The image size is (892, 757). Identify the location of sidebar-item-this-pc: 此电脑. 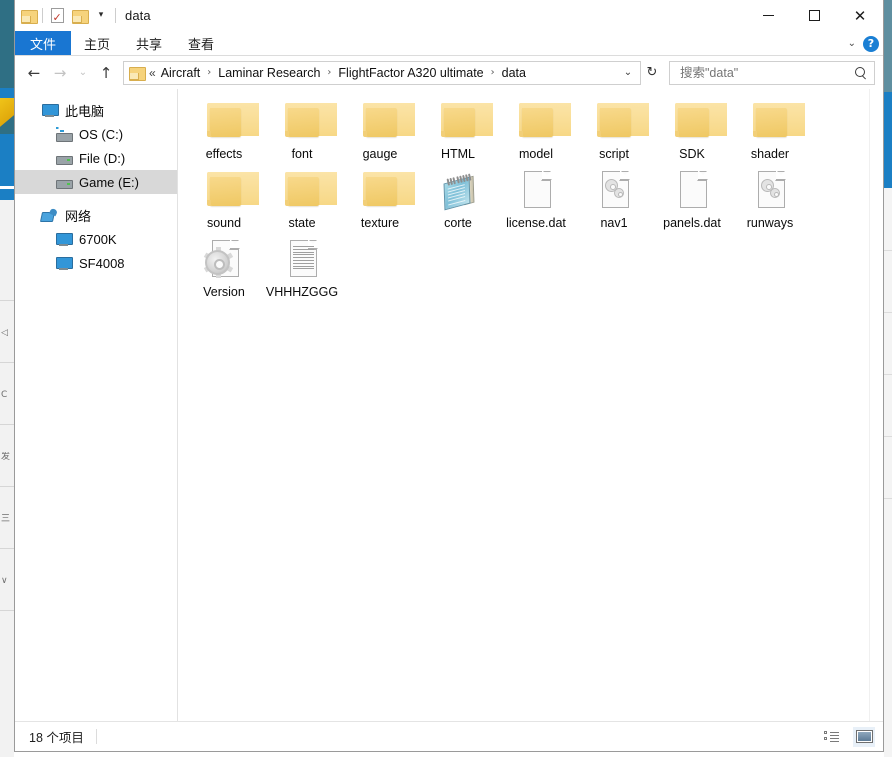
(96, 110).